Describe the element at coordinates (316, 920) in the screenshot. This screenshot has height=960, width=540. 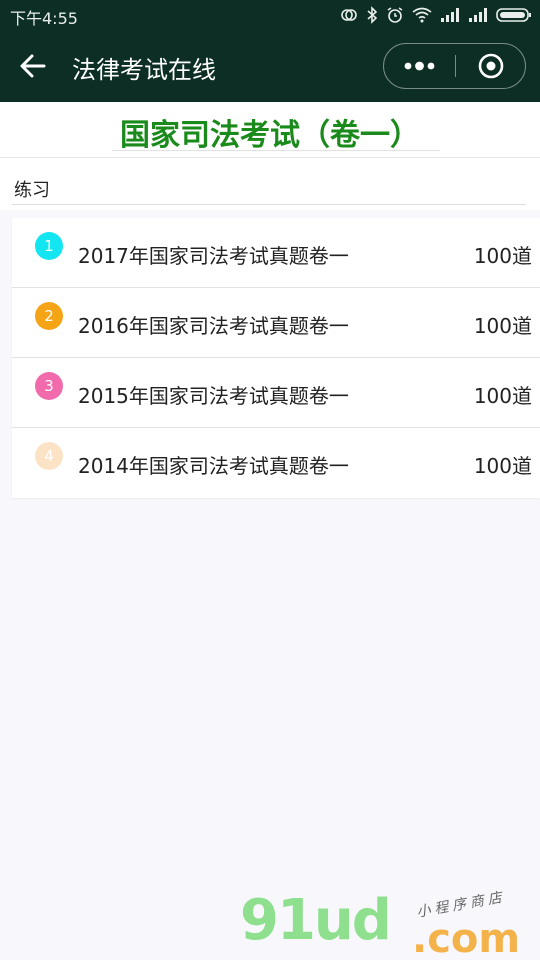
I see `watermark-logo: 91ud` at that location.